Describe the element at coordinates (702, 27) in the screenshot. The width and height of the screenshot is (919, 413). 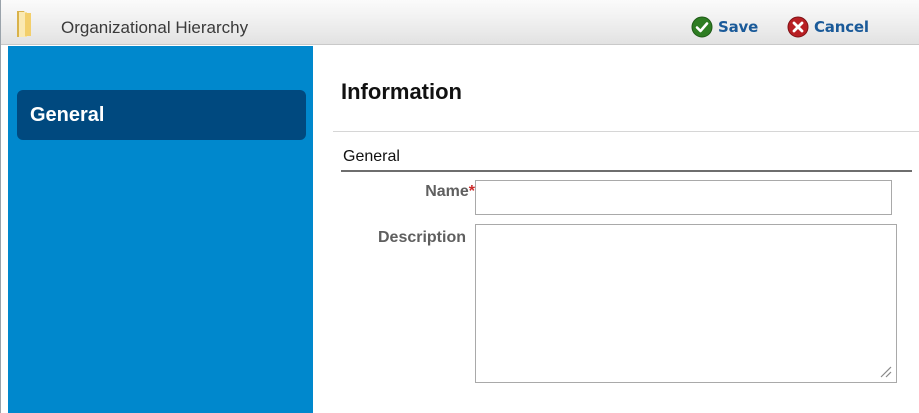
I see `check-circle-icon` at that location.